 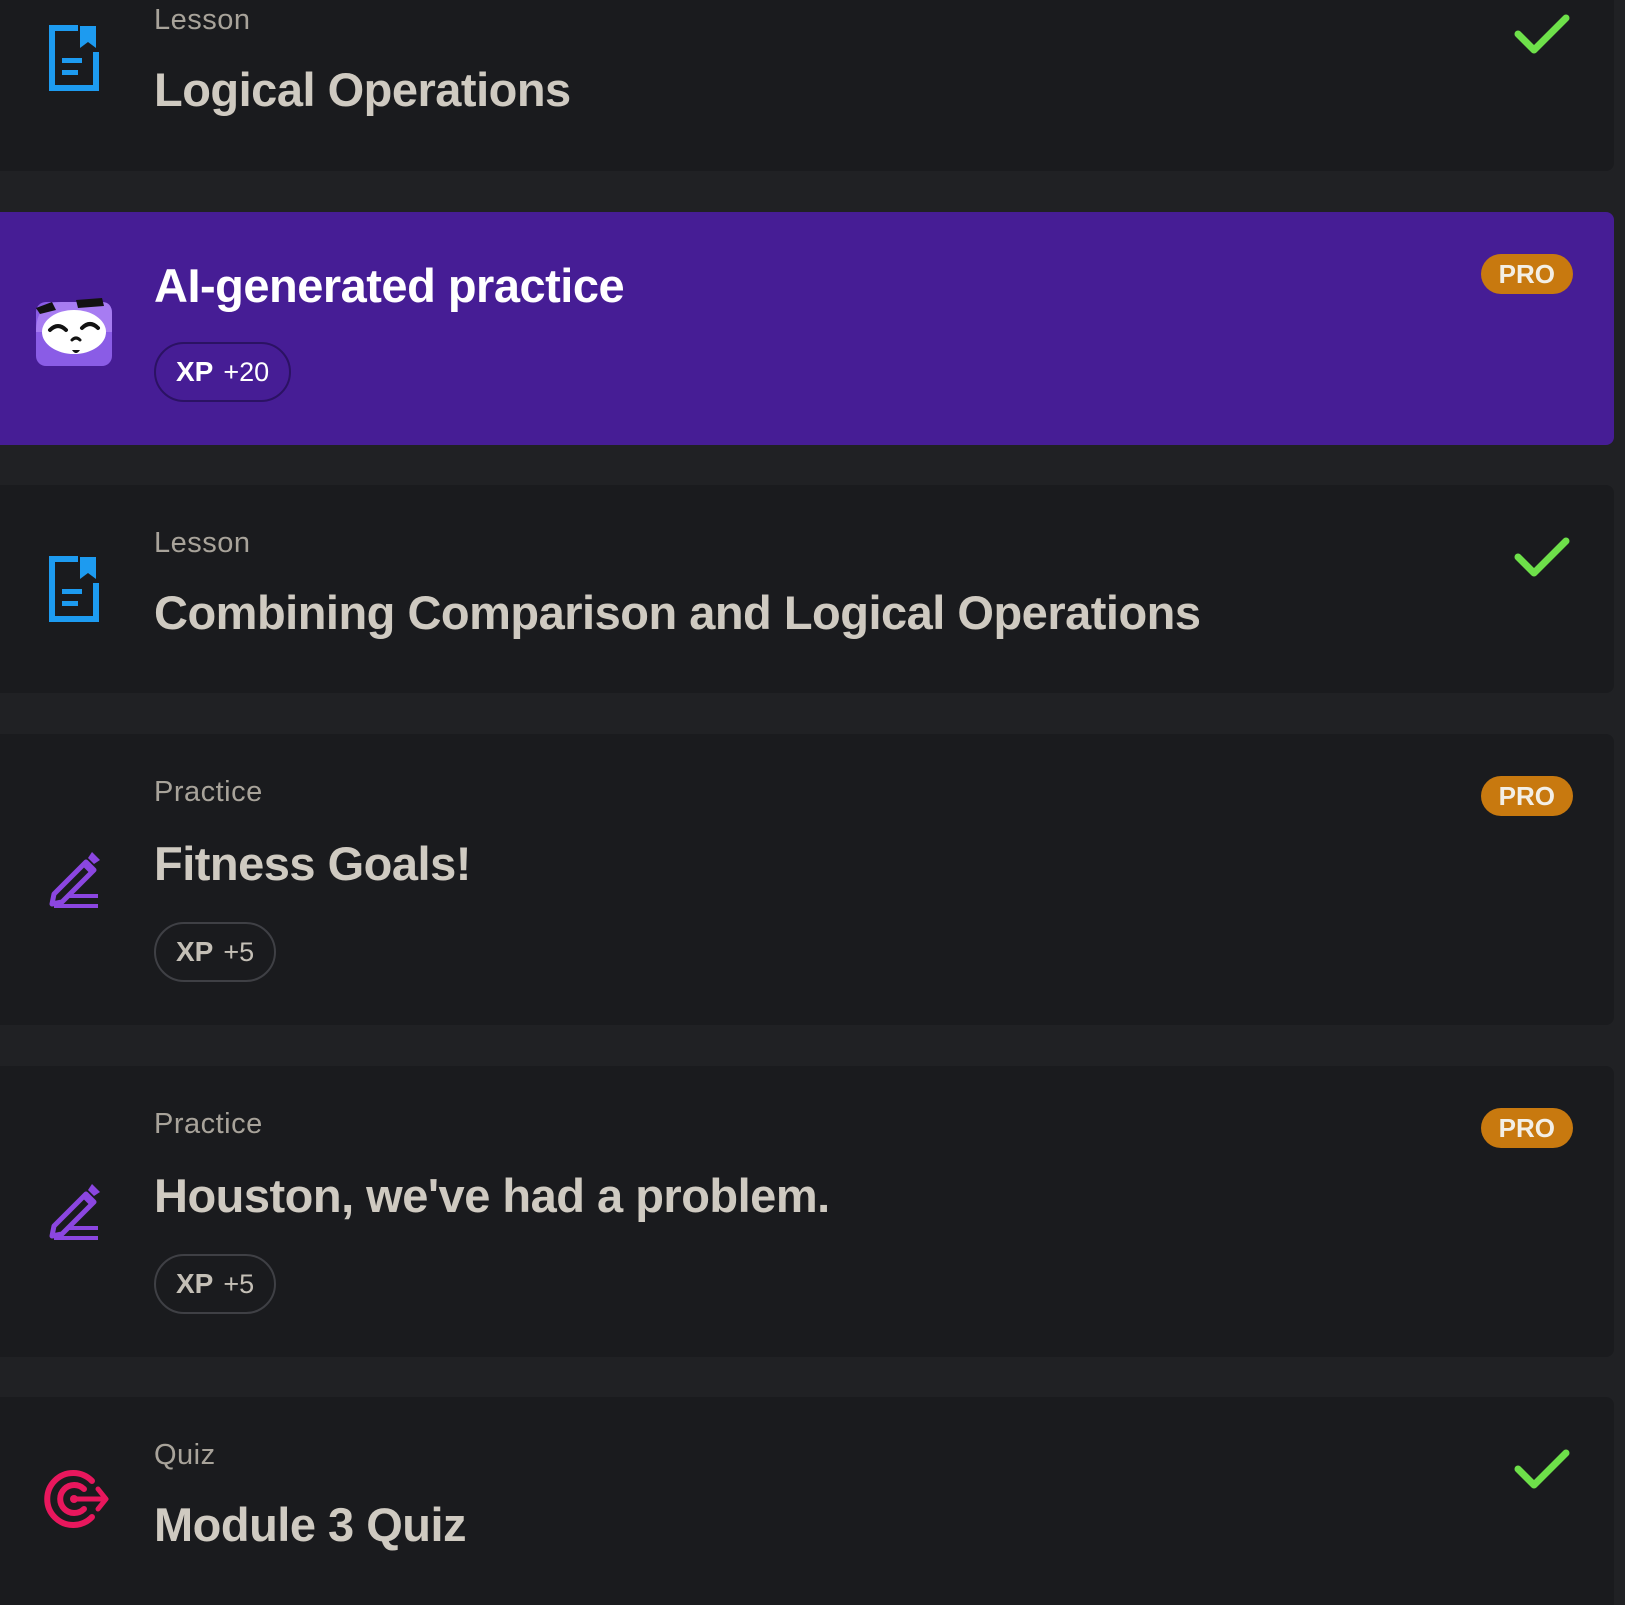 I want to click on item-title: Fitness Goals!, so click(x=312, y=863).